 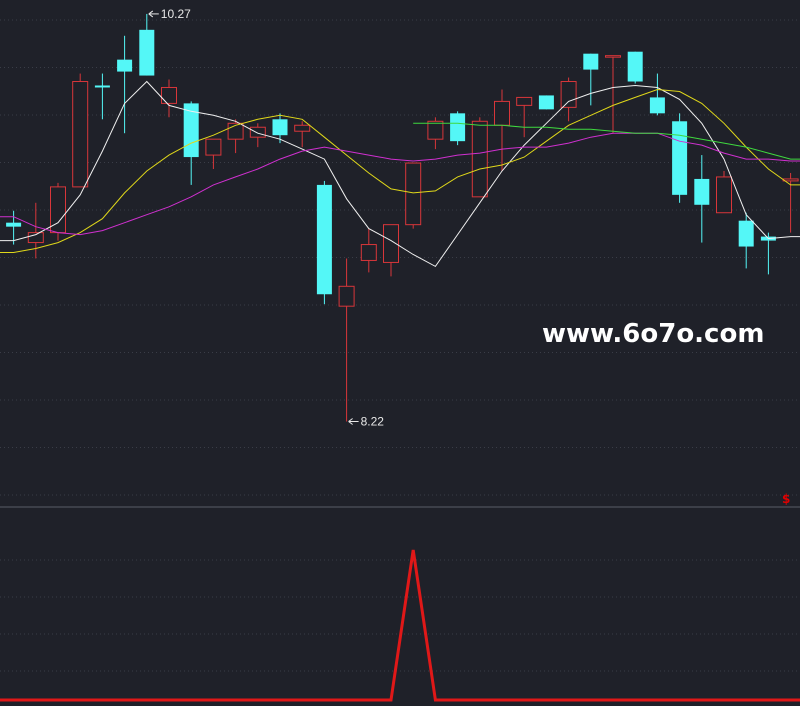 What do you see at coordinates (176, 14) in the screenshot?
I see `annotation-label: 10.27` at bounding box center [176, 14].